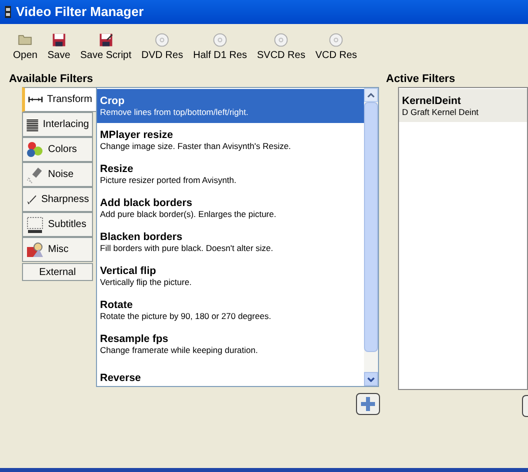 The width and height of the screenshot is (528, 472). I want to click on filter-name: Blacken borders, so click(142, 237).